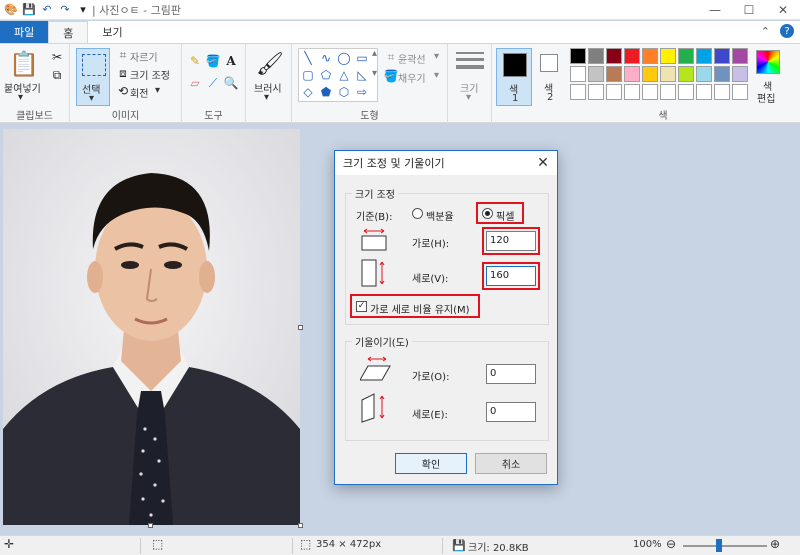 This screenshot has height=555, width=800. I want to click on color2-button: 색 2, so click(550, 77).